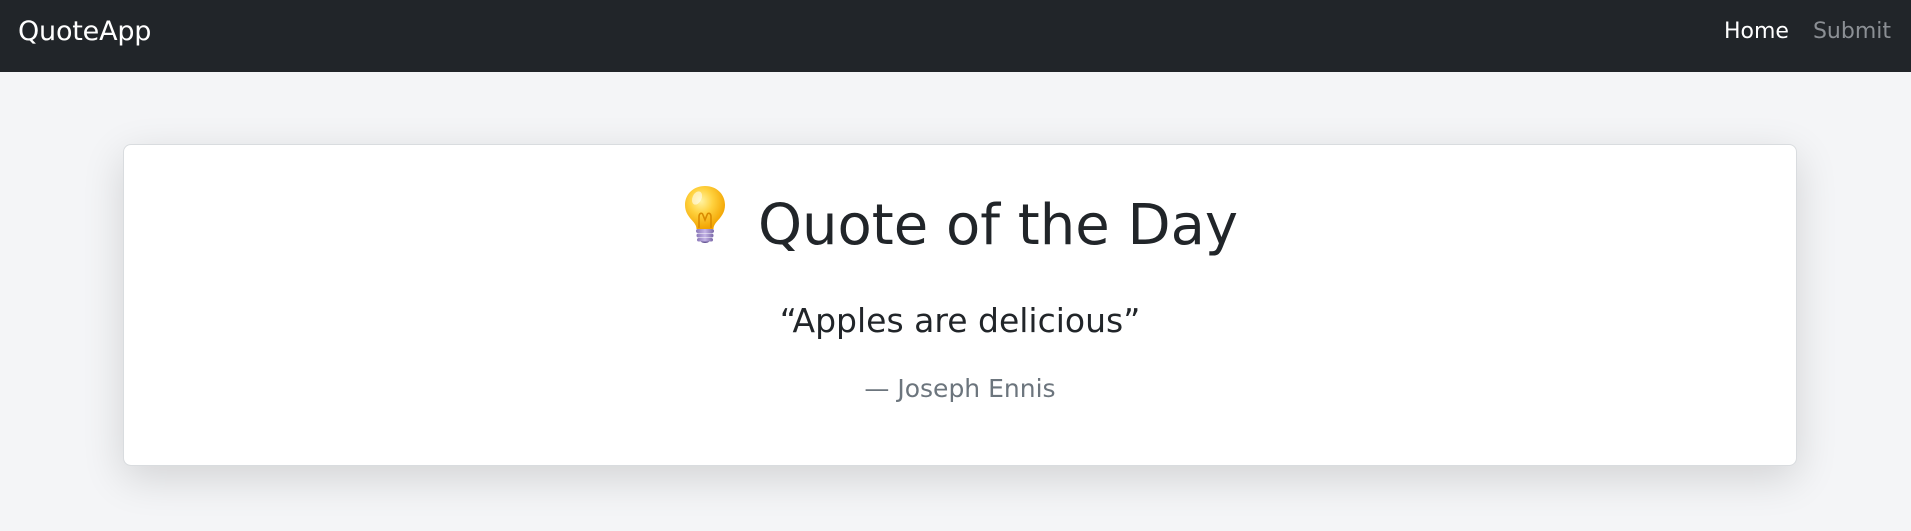 The image size is (1911, 531). What do you see at coordinates (1756, 32) in the screenshot?
I see `nav-link-home: Home` at bounding box center [1756, 32].